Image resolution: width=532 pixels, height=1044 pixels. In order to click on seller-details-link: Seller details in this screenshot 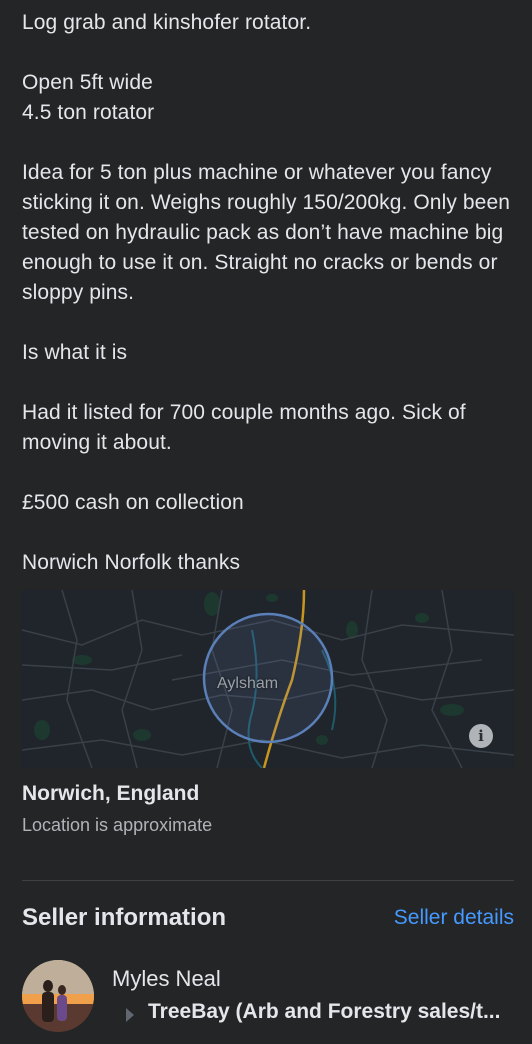, I will do `click(454, 918)`.